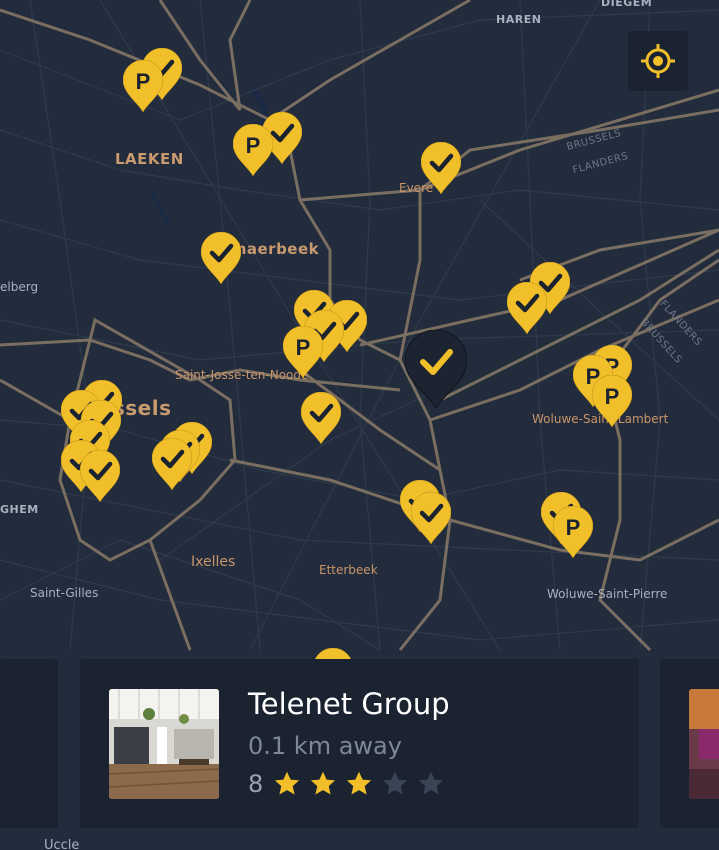 The width and height of the screenshot is (719, 850). I want to click on location-photo, so click(164, 744).